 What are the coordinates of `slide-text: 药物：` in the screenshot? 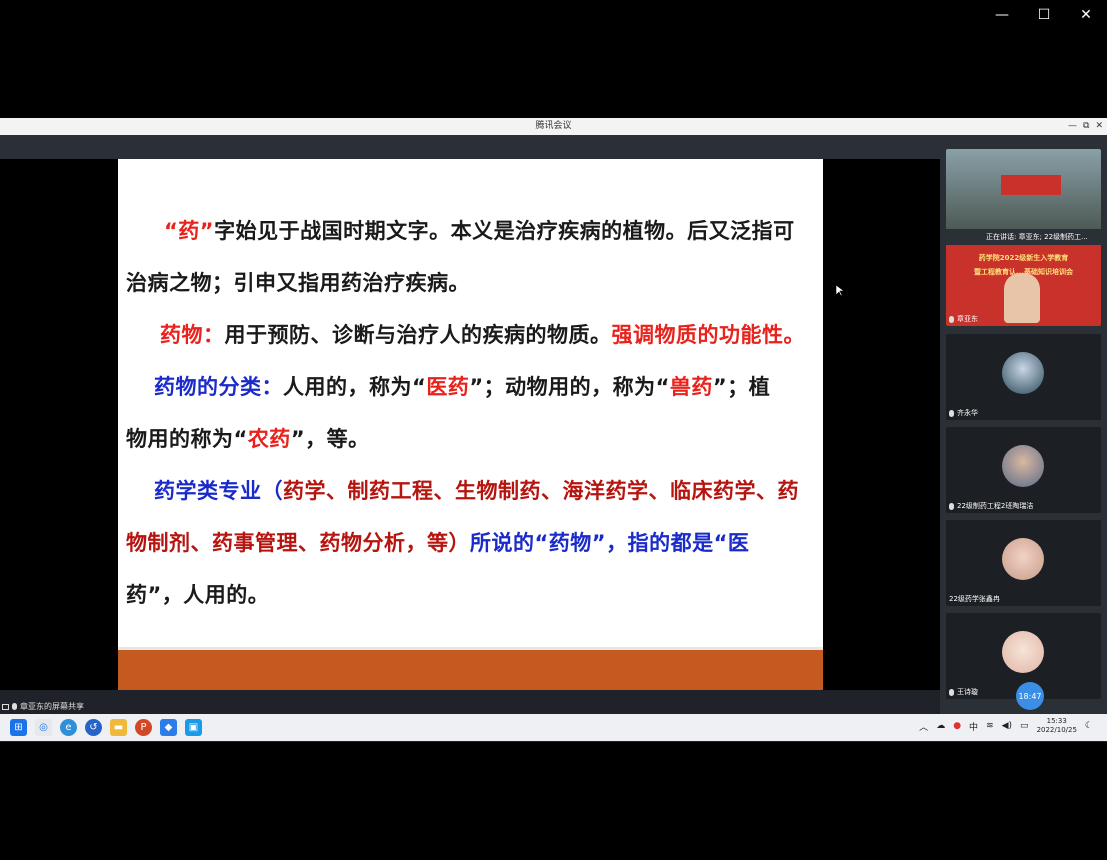 It's located at (192, 335).